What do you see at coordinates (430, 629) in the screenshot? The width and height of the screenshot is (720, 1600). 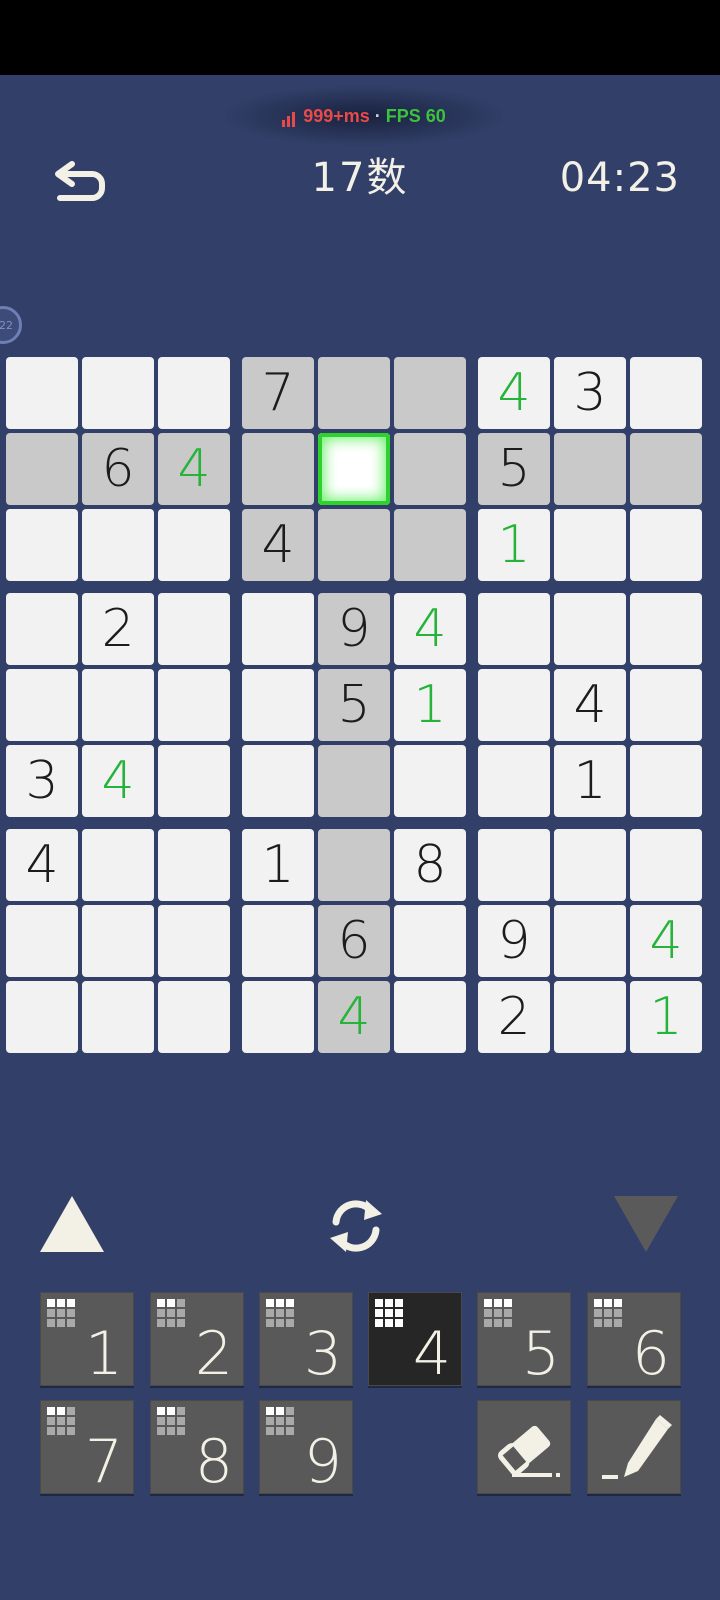 I see `board-cell-r4c6: 4` at bounding box center [430, 629].